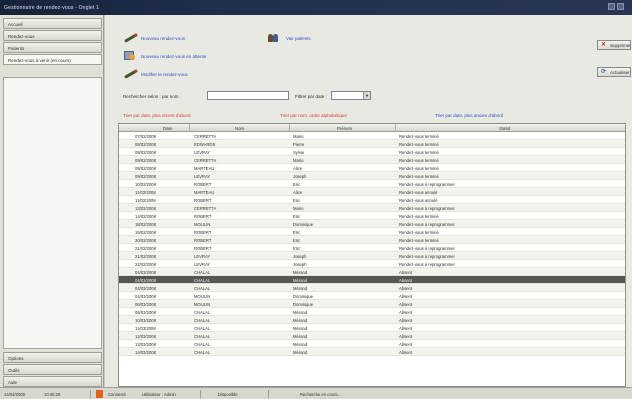  I want to click on refresh-label: Actualiser, so click(620, 72).